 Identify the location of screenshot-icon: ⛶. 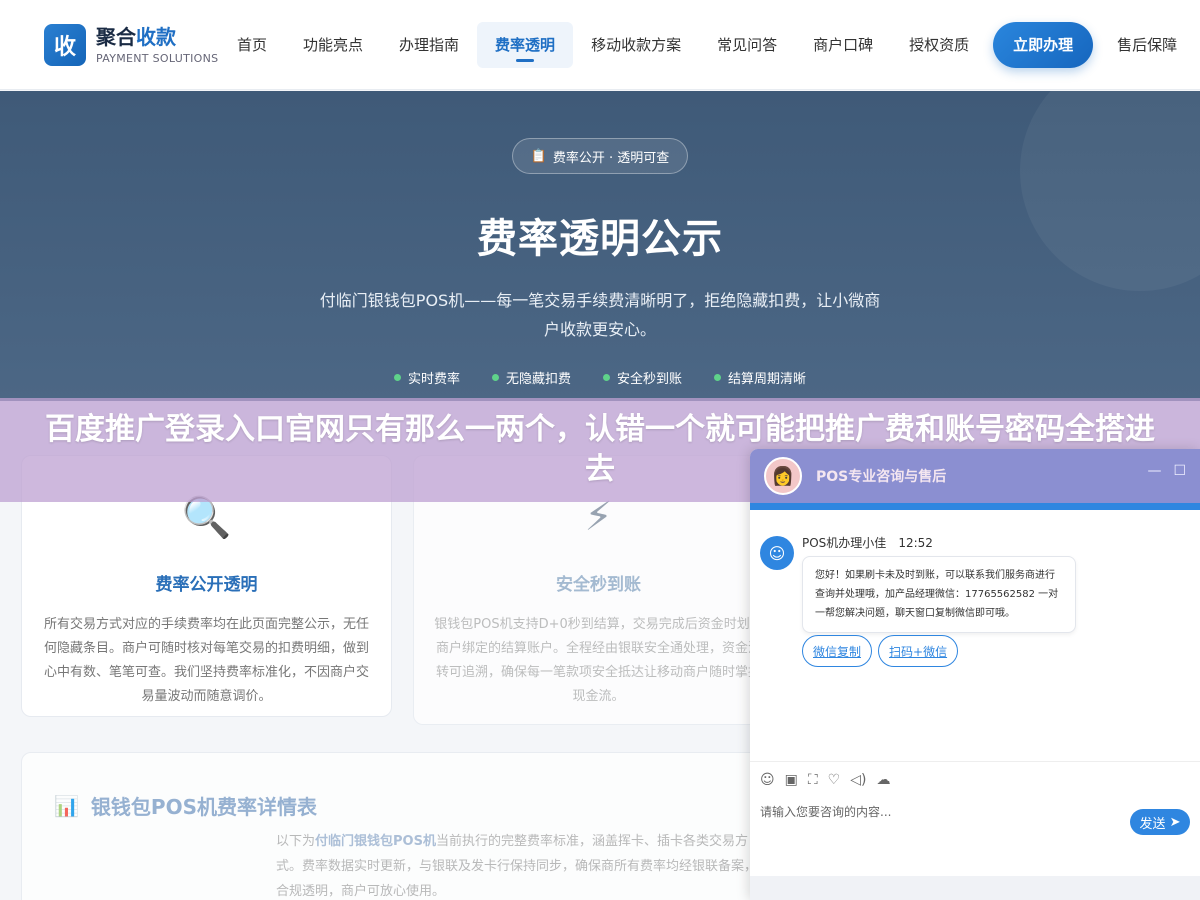
(813, 780).